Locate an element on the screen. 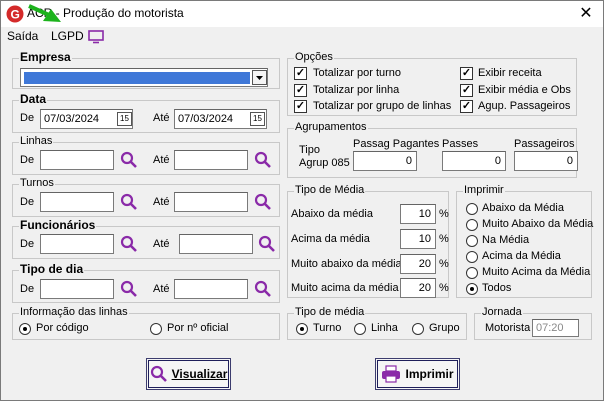 This screenshot has height=401, width=604. muito-abaixo-input: 20 is located at coordinates (418, 264).